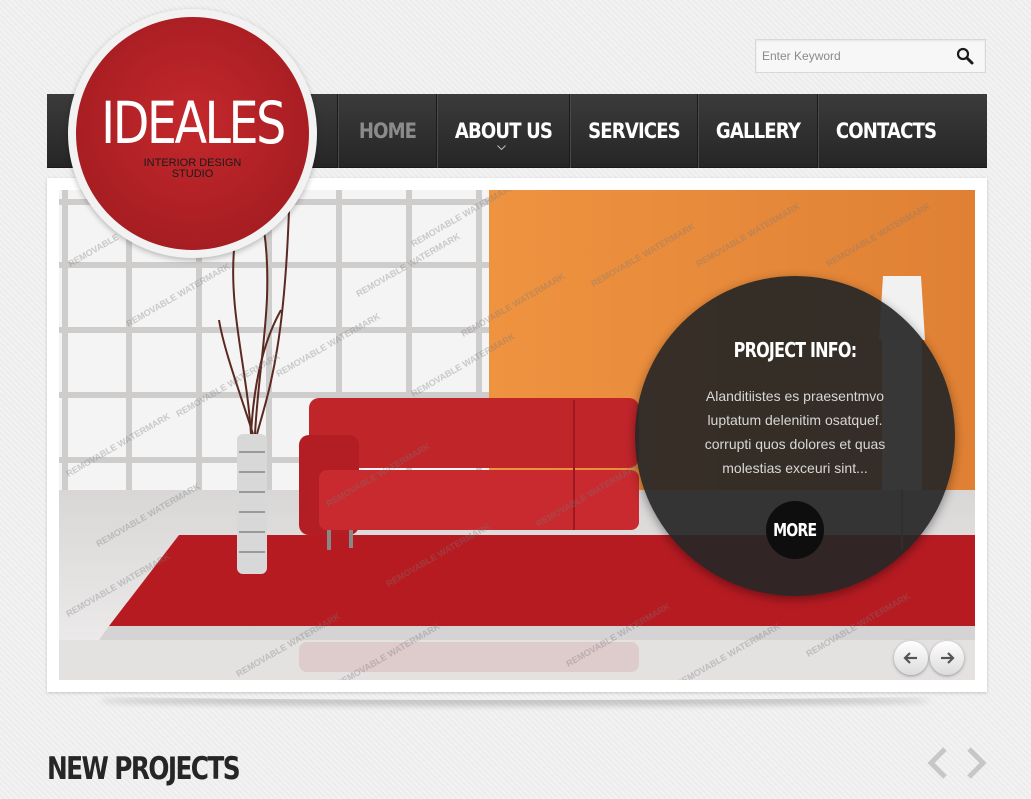 The height and width of the screenshot is (799, 1031). Describe the element at coordinates (144, 769) in the screenshot. I see `new-projects-title: NEW PROJECTS` at that location.